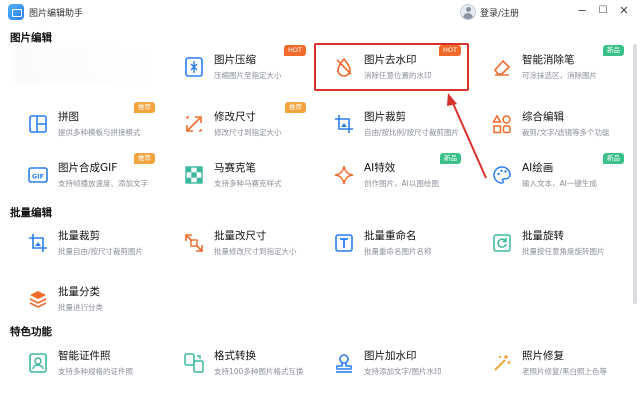 This screenshot has width=640, height=397. I want to click on card-desc: 支持添加文字/图片水印, so click(403, 371).